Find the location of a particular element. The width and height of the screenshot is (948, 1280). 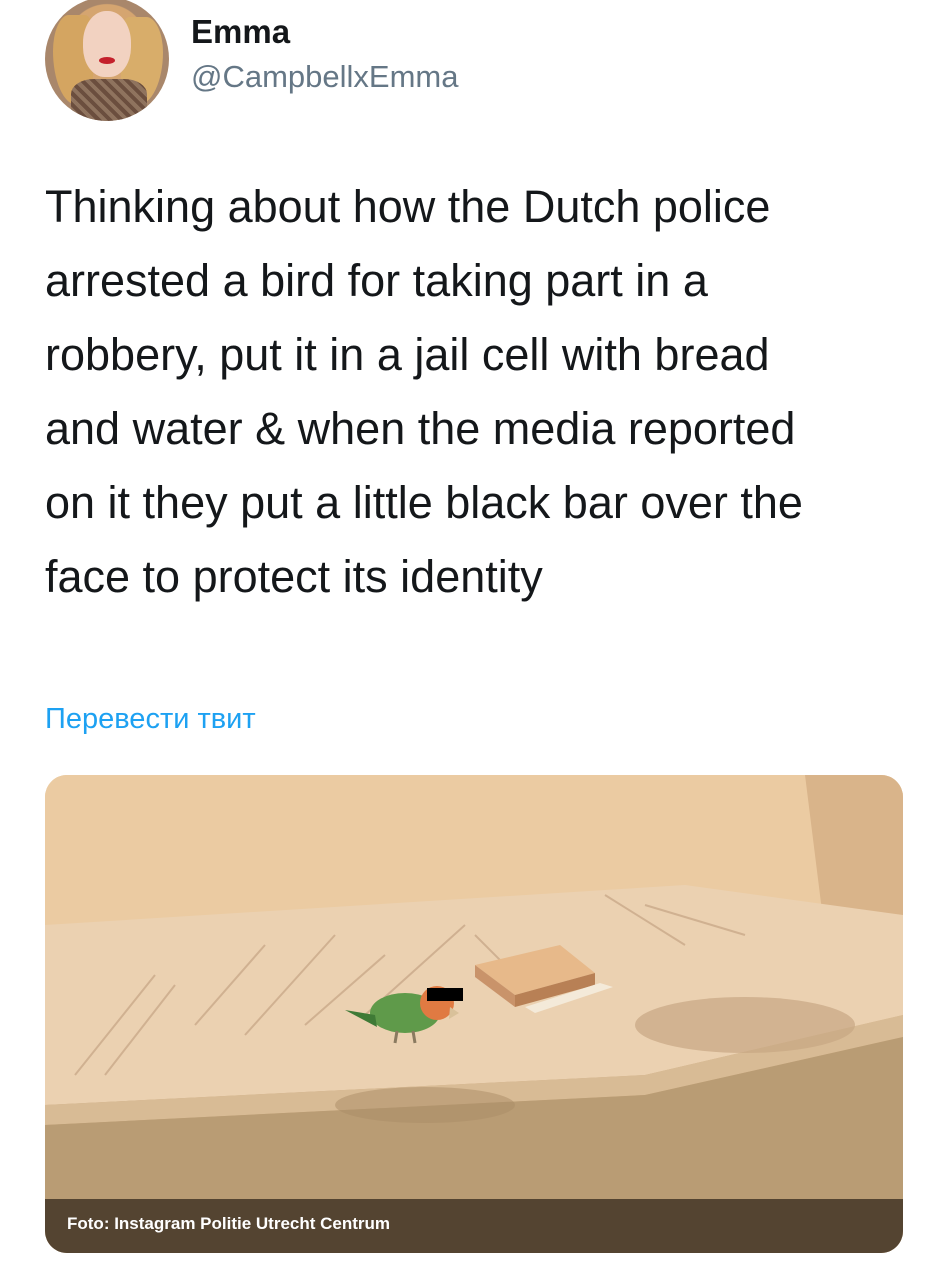

bird-leg-right is located at coordinates (414, 1037).